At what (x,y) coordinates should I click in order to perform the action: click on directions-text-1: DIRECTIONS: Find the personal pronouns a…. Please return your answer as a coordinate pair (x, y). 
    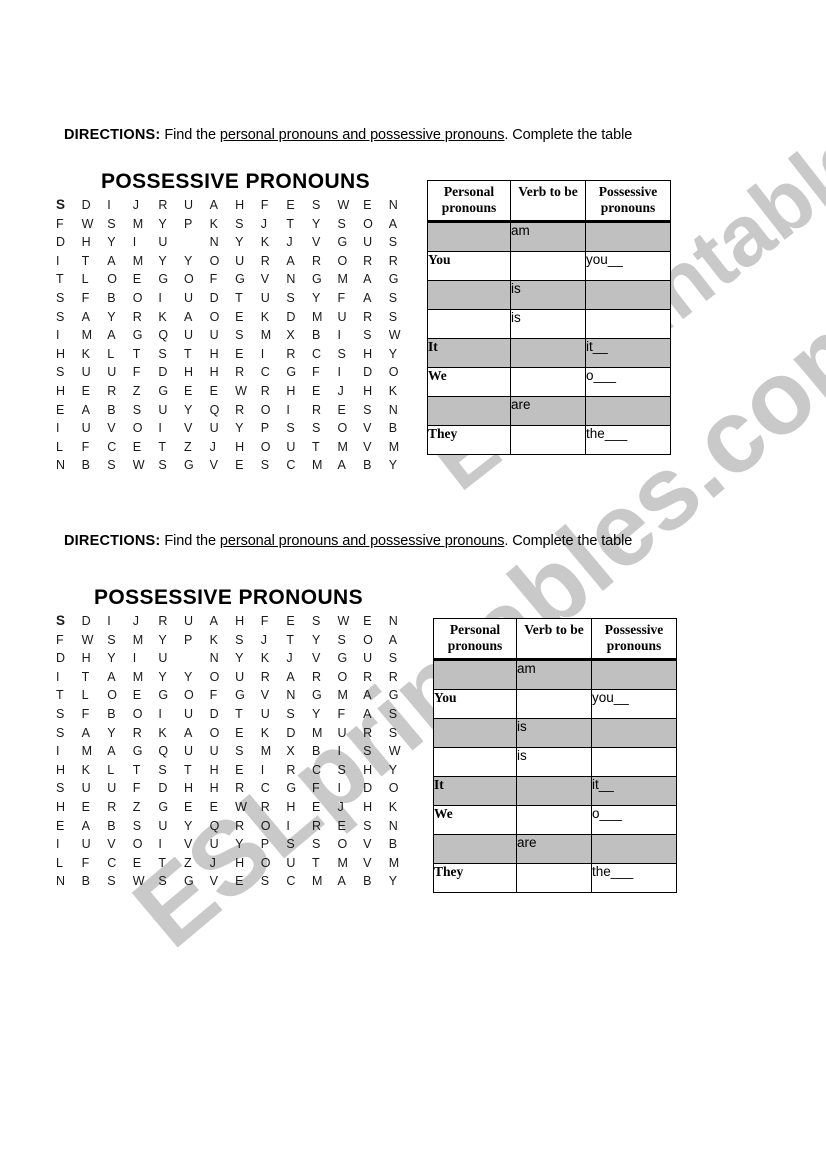
    Looking at the image, I should click on (374, 135).